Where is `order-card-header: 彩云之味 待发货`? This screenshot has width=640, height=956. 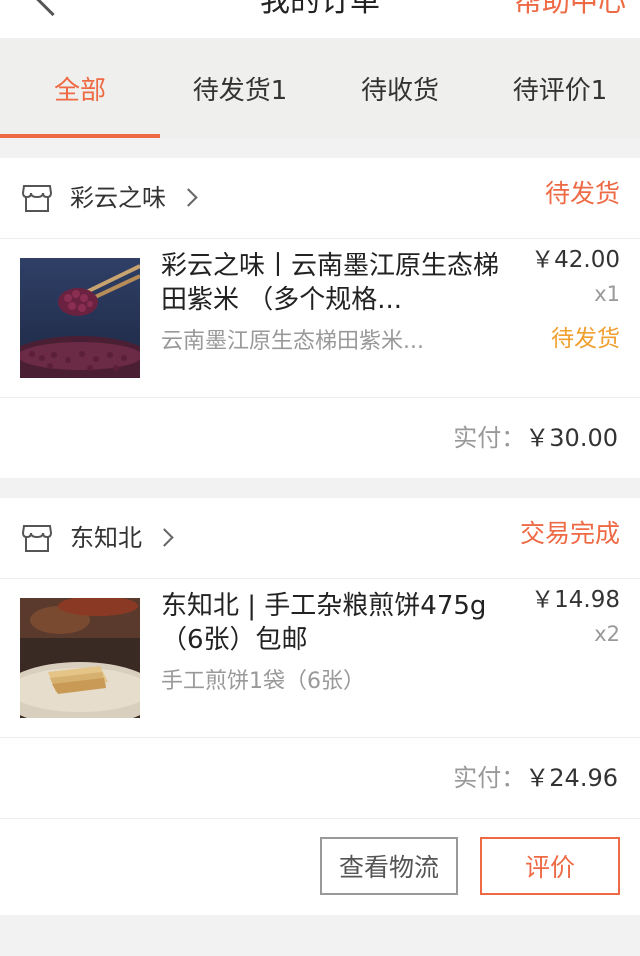
order-card-header: 彩云之味 待发货 is located at coordinates (320, 198).